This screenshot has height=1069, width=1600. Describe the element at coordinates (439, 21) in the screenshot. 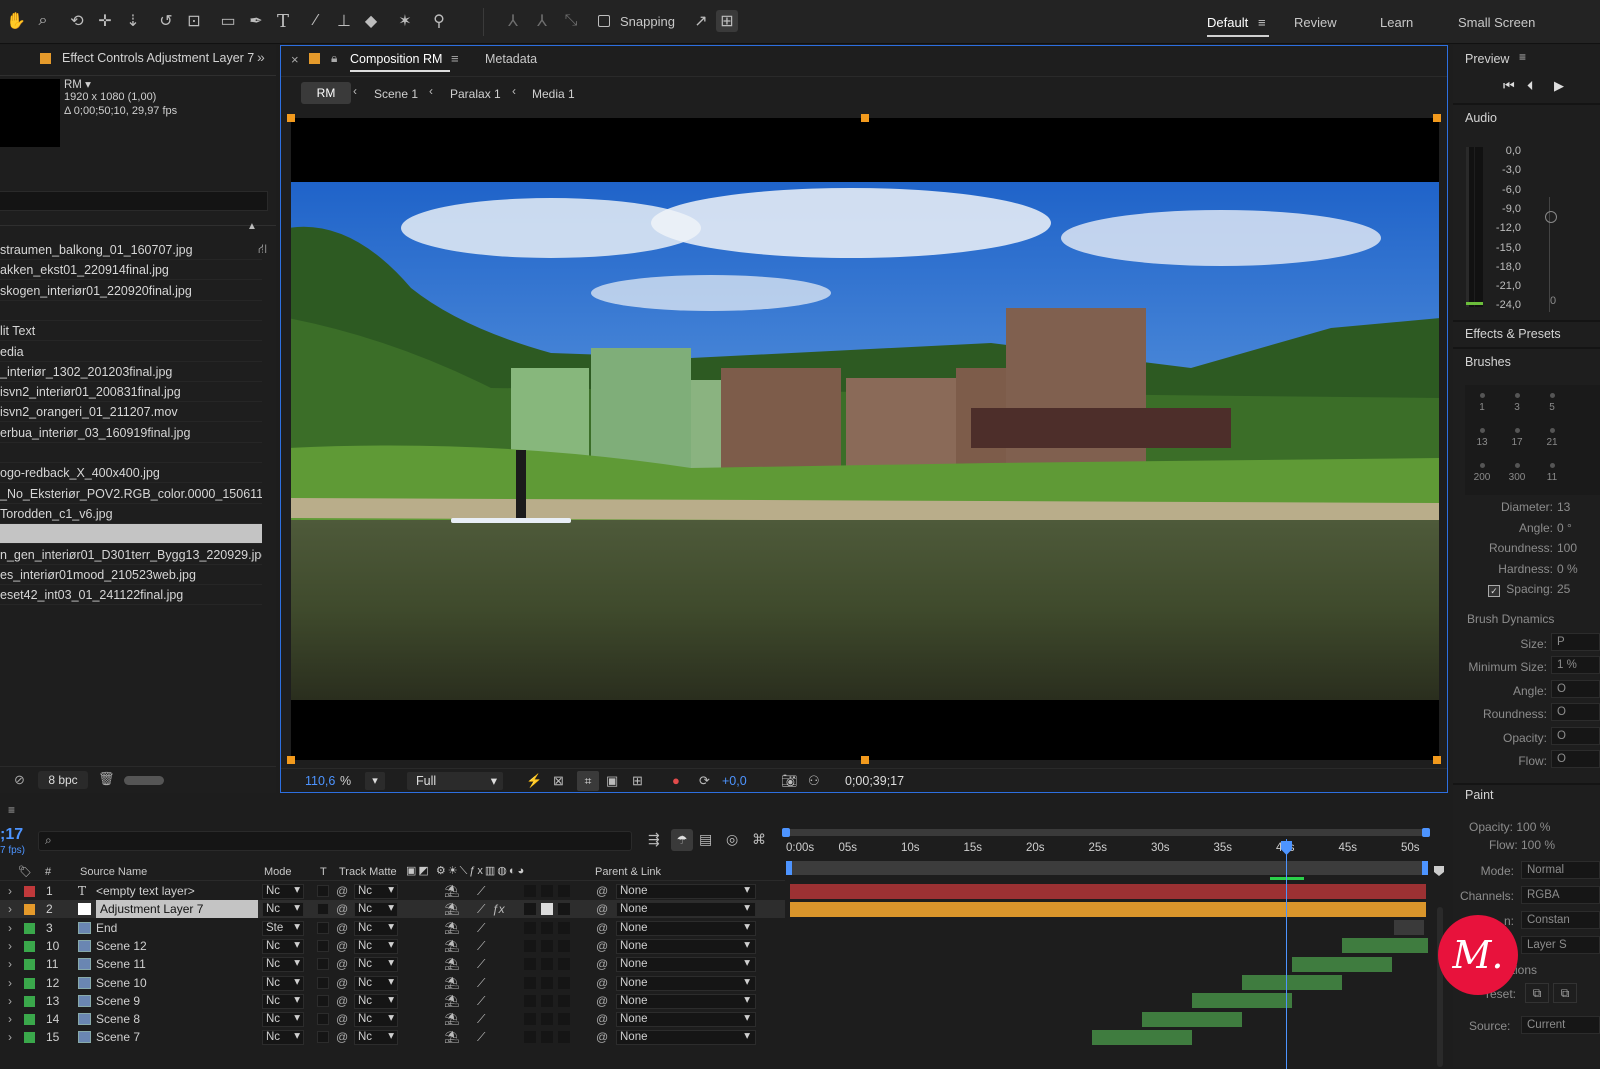

I see `puppet-pin-icon: ⚲` at that location.